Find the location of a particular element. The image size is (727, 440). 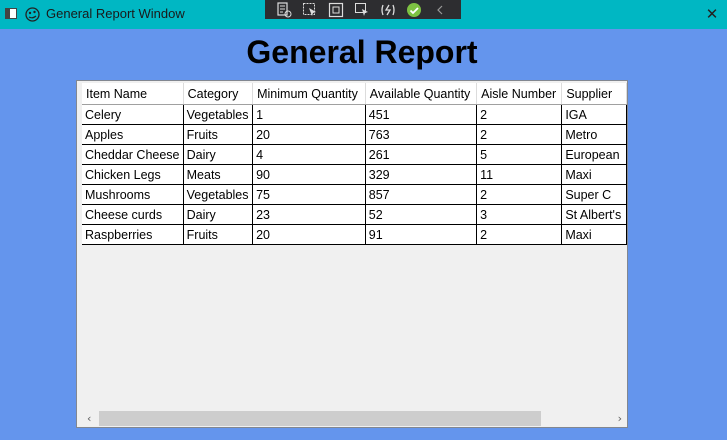

cell-available-quantity: 451 is located at coordinates (421, 114).